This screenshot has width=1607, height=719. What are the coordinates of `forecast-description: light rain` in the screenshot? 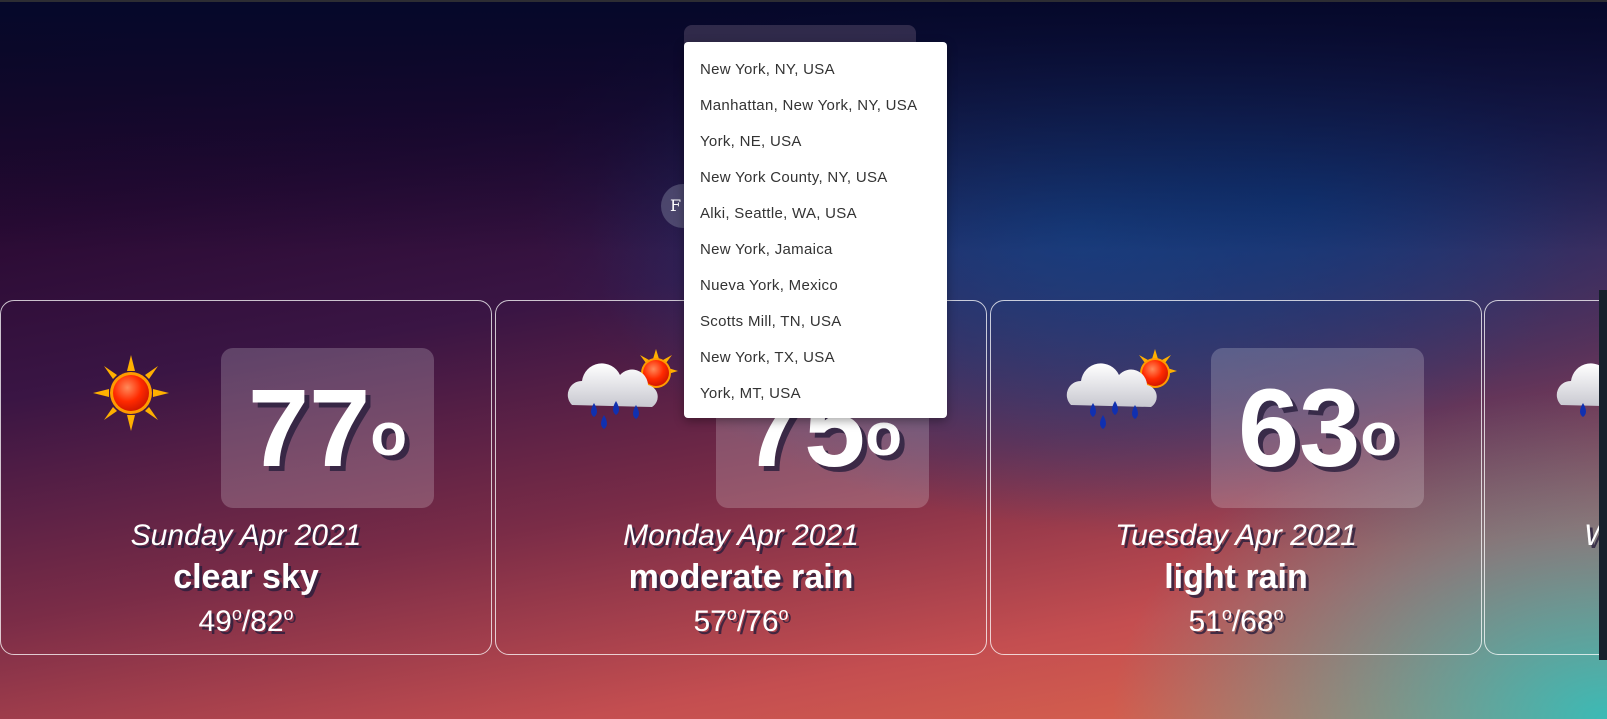 It's located at (1236, 577).